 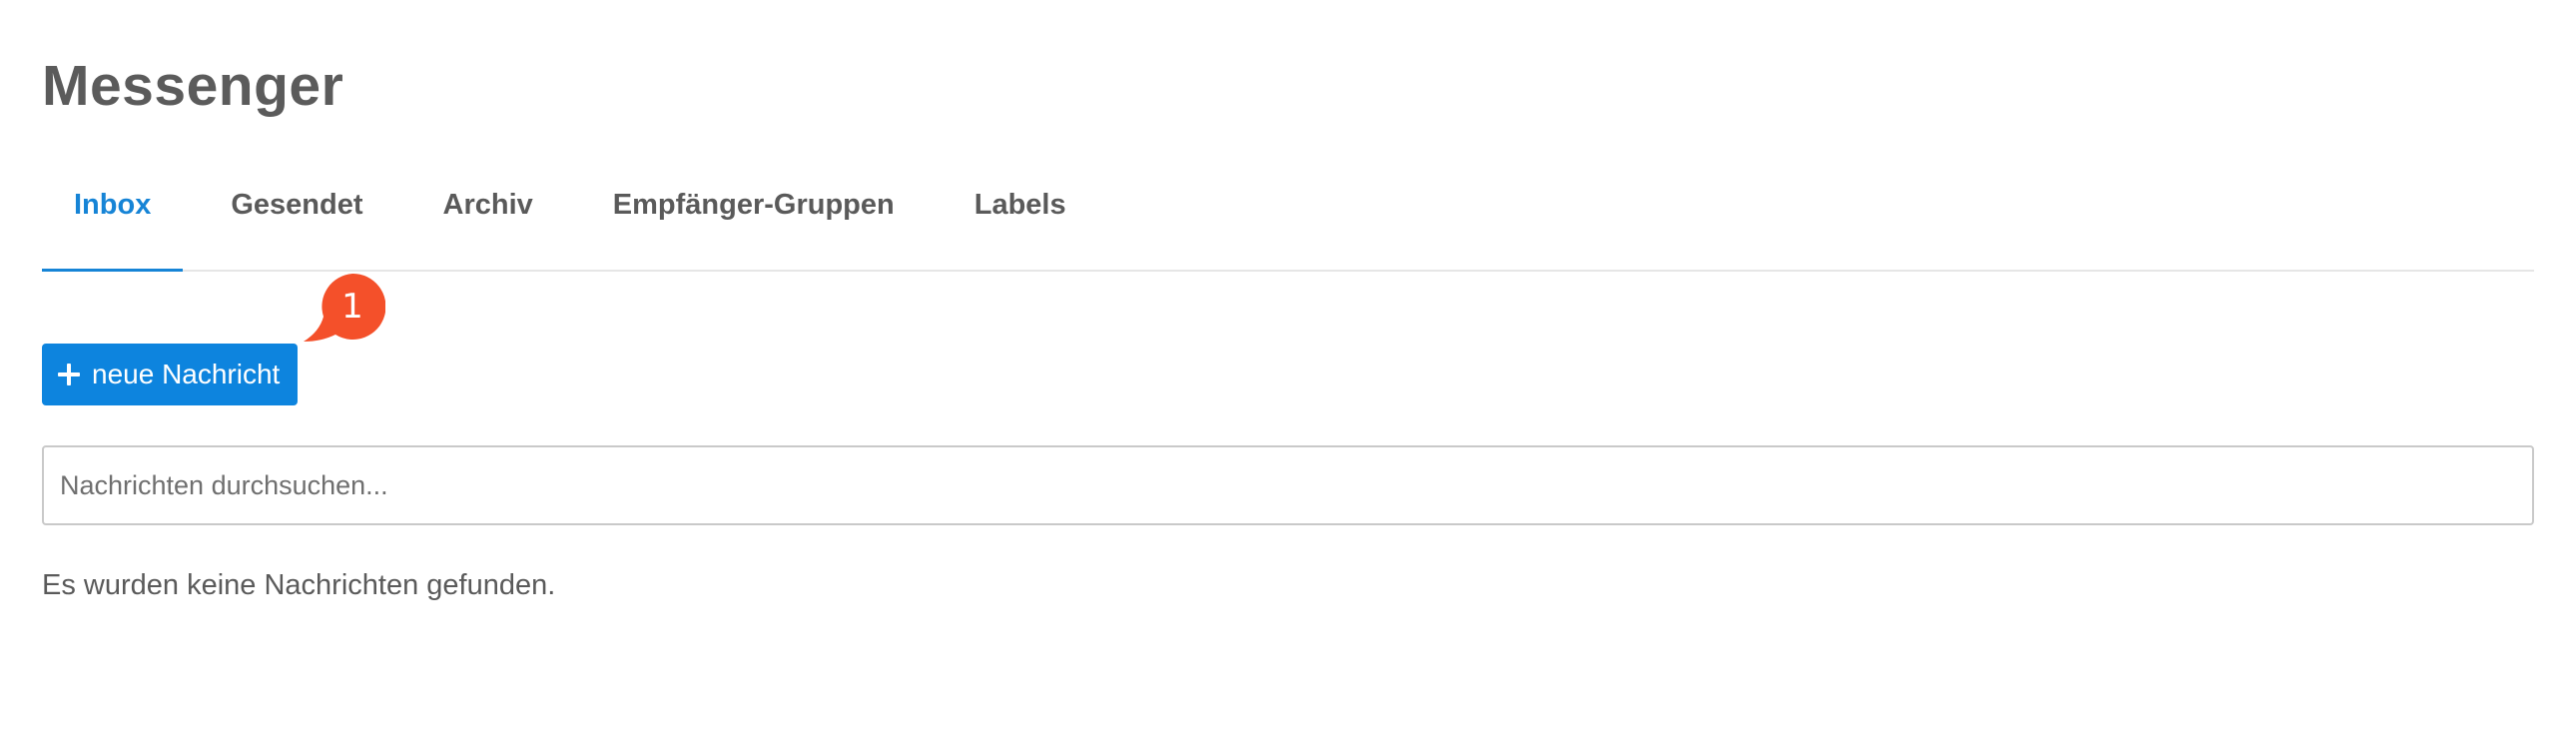 I want to click on plus-icon, so click(x=69, y=374).